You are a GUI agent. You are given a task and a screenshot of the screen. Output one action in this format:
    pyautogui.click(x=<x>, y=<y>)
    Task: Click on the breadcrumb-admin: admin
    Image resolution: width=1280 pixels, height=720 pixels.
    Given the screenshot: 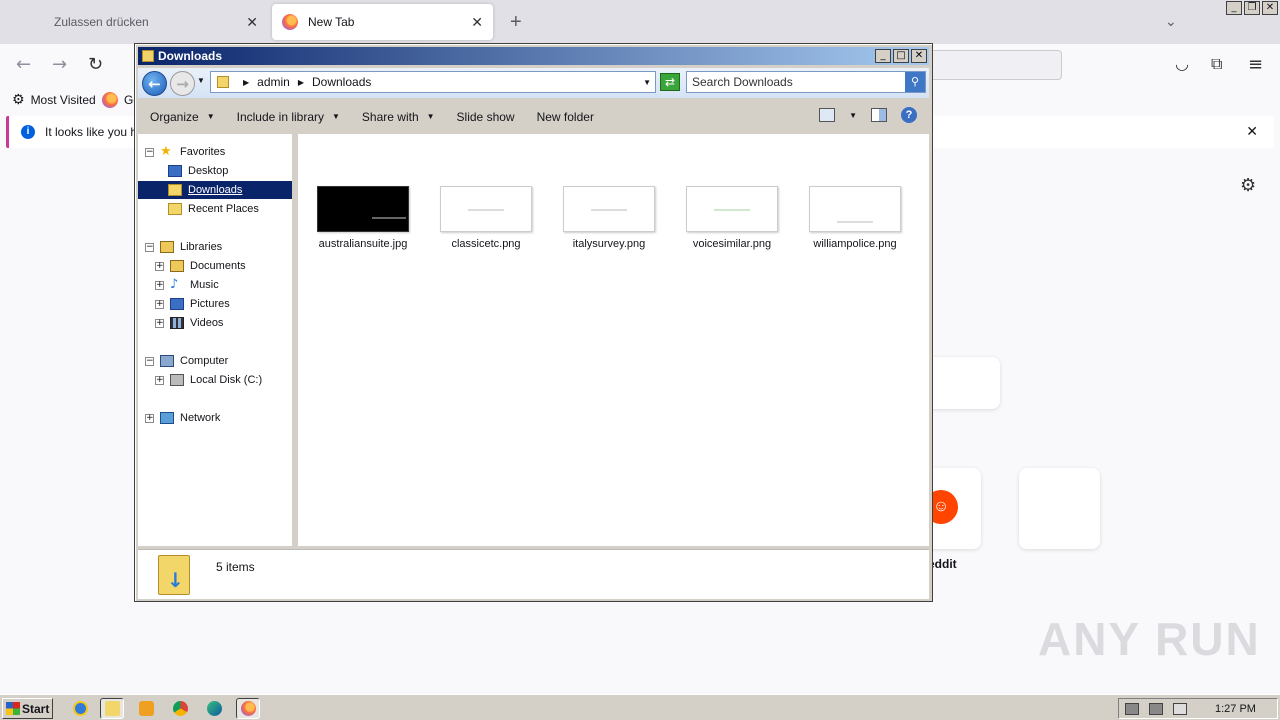 What is the action you would take?
    pyautogui.click(x=273, y=82)
    